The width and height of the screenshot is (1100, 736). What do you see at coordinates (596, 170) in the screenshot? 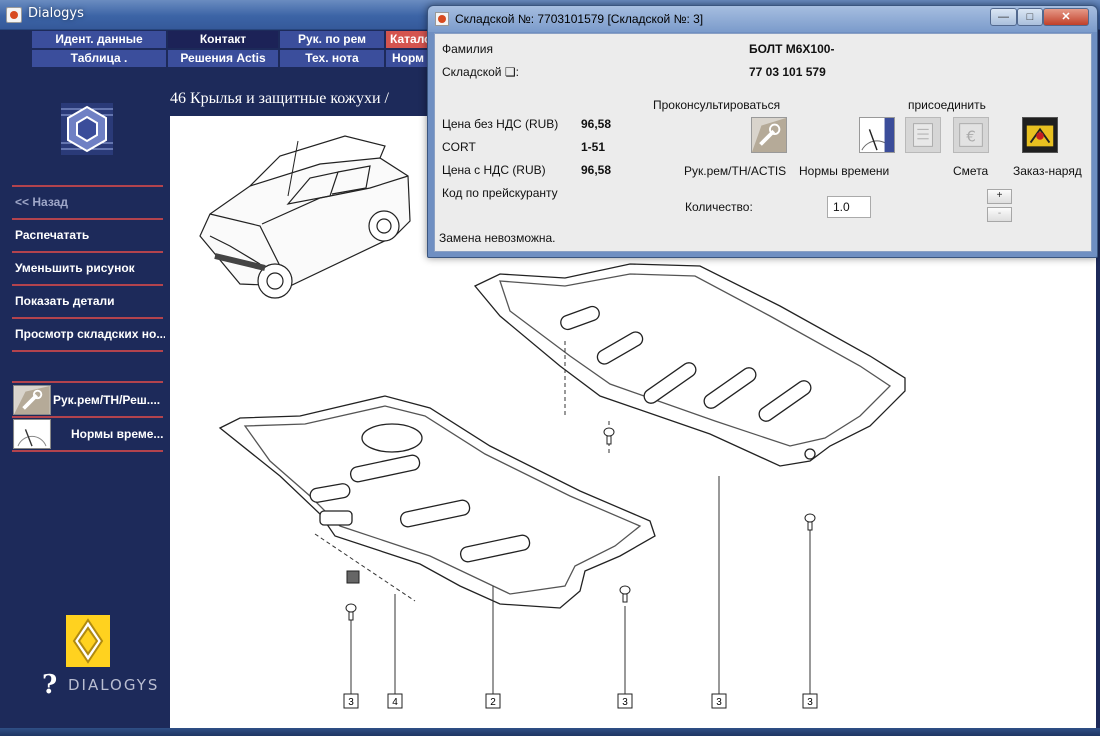
I see `price-gross-value: 96,58` at bounding box center [596, 170].